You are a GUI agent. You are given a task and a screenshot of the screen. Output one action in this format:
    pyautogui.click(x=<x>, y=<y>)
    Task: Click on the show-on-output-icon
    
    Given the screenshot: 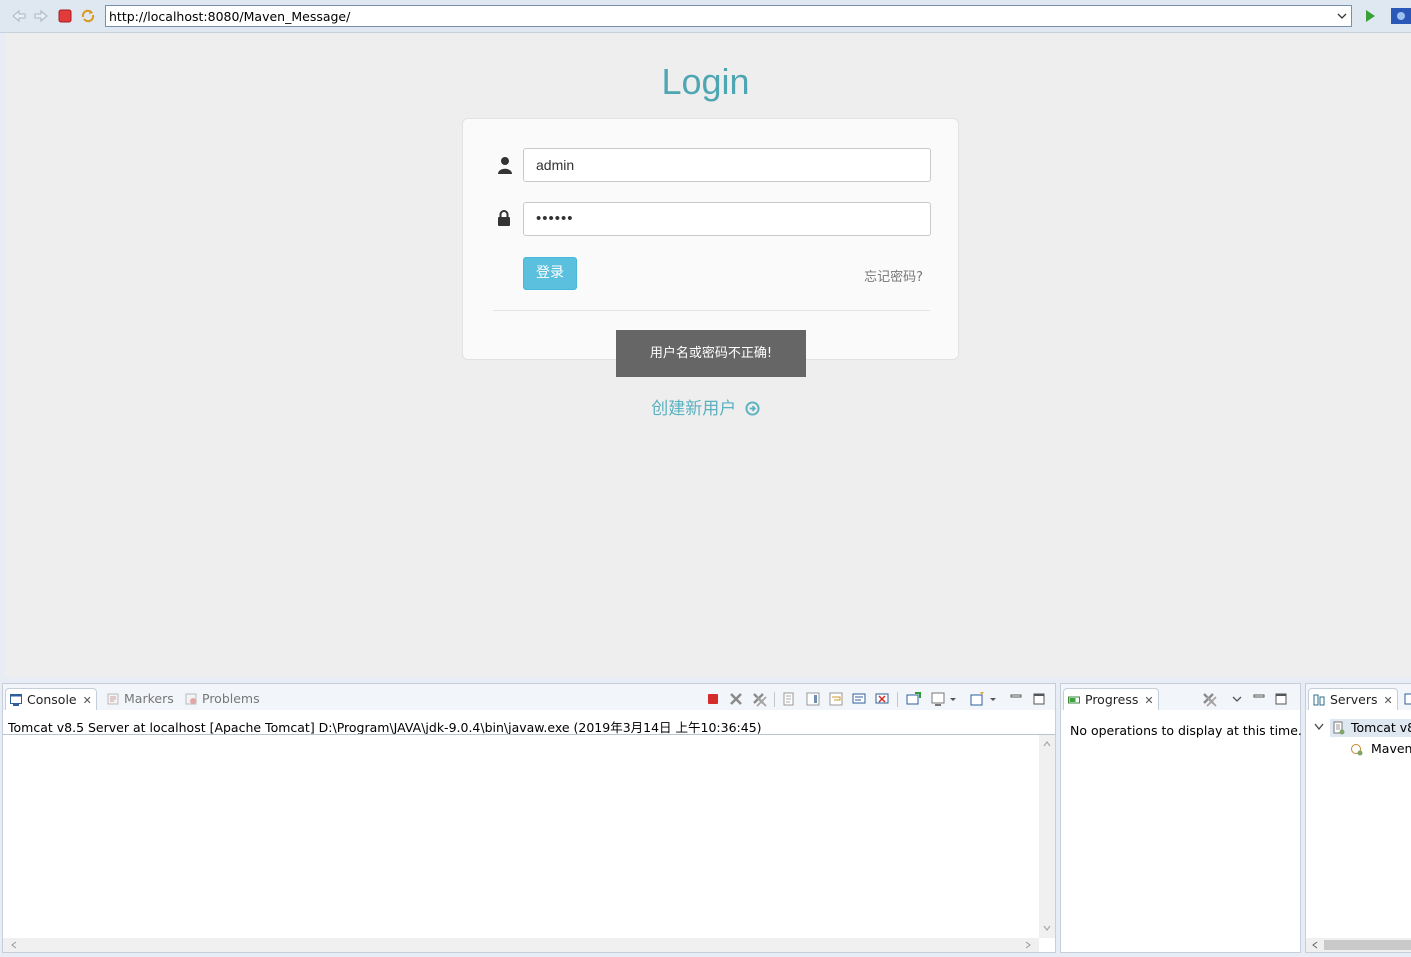 What is the action you would take?
    pyautogui.click(x=859, y=699)
    